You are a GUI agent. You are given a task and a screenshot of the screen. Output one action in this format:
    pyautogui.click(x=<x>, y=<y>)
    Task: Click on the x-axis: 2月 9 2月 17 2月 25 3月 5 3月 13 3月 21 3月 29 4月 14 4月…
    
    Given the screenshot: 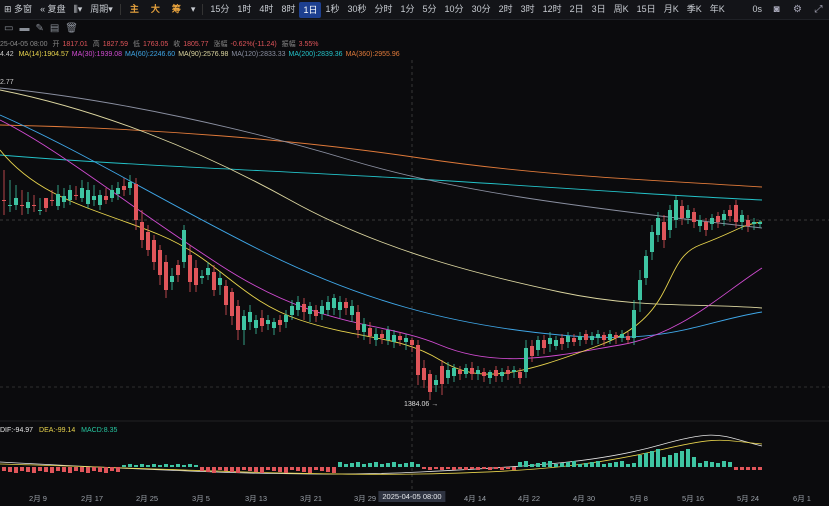 What is the action you would take?
    pyautogui.click(x=414, y=498)
    